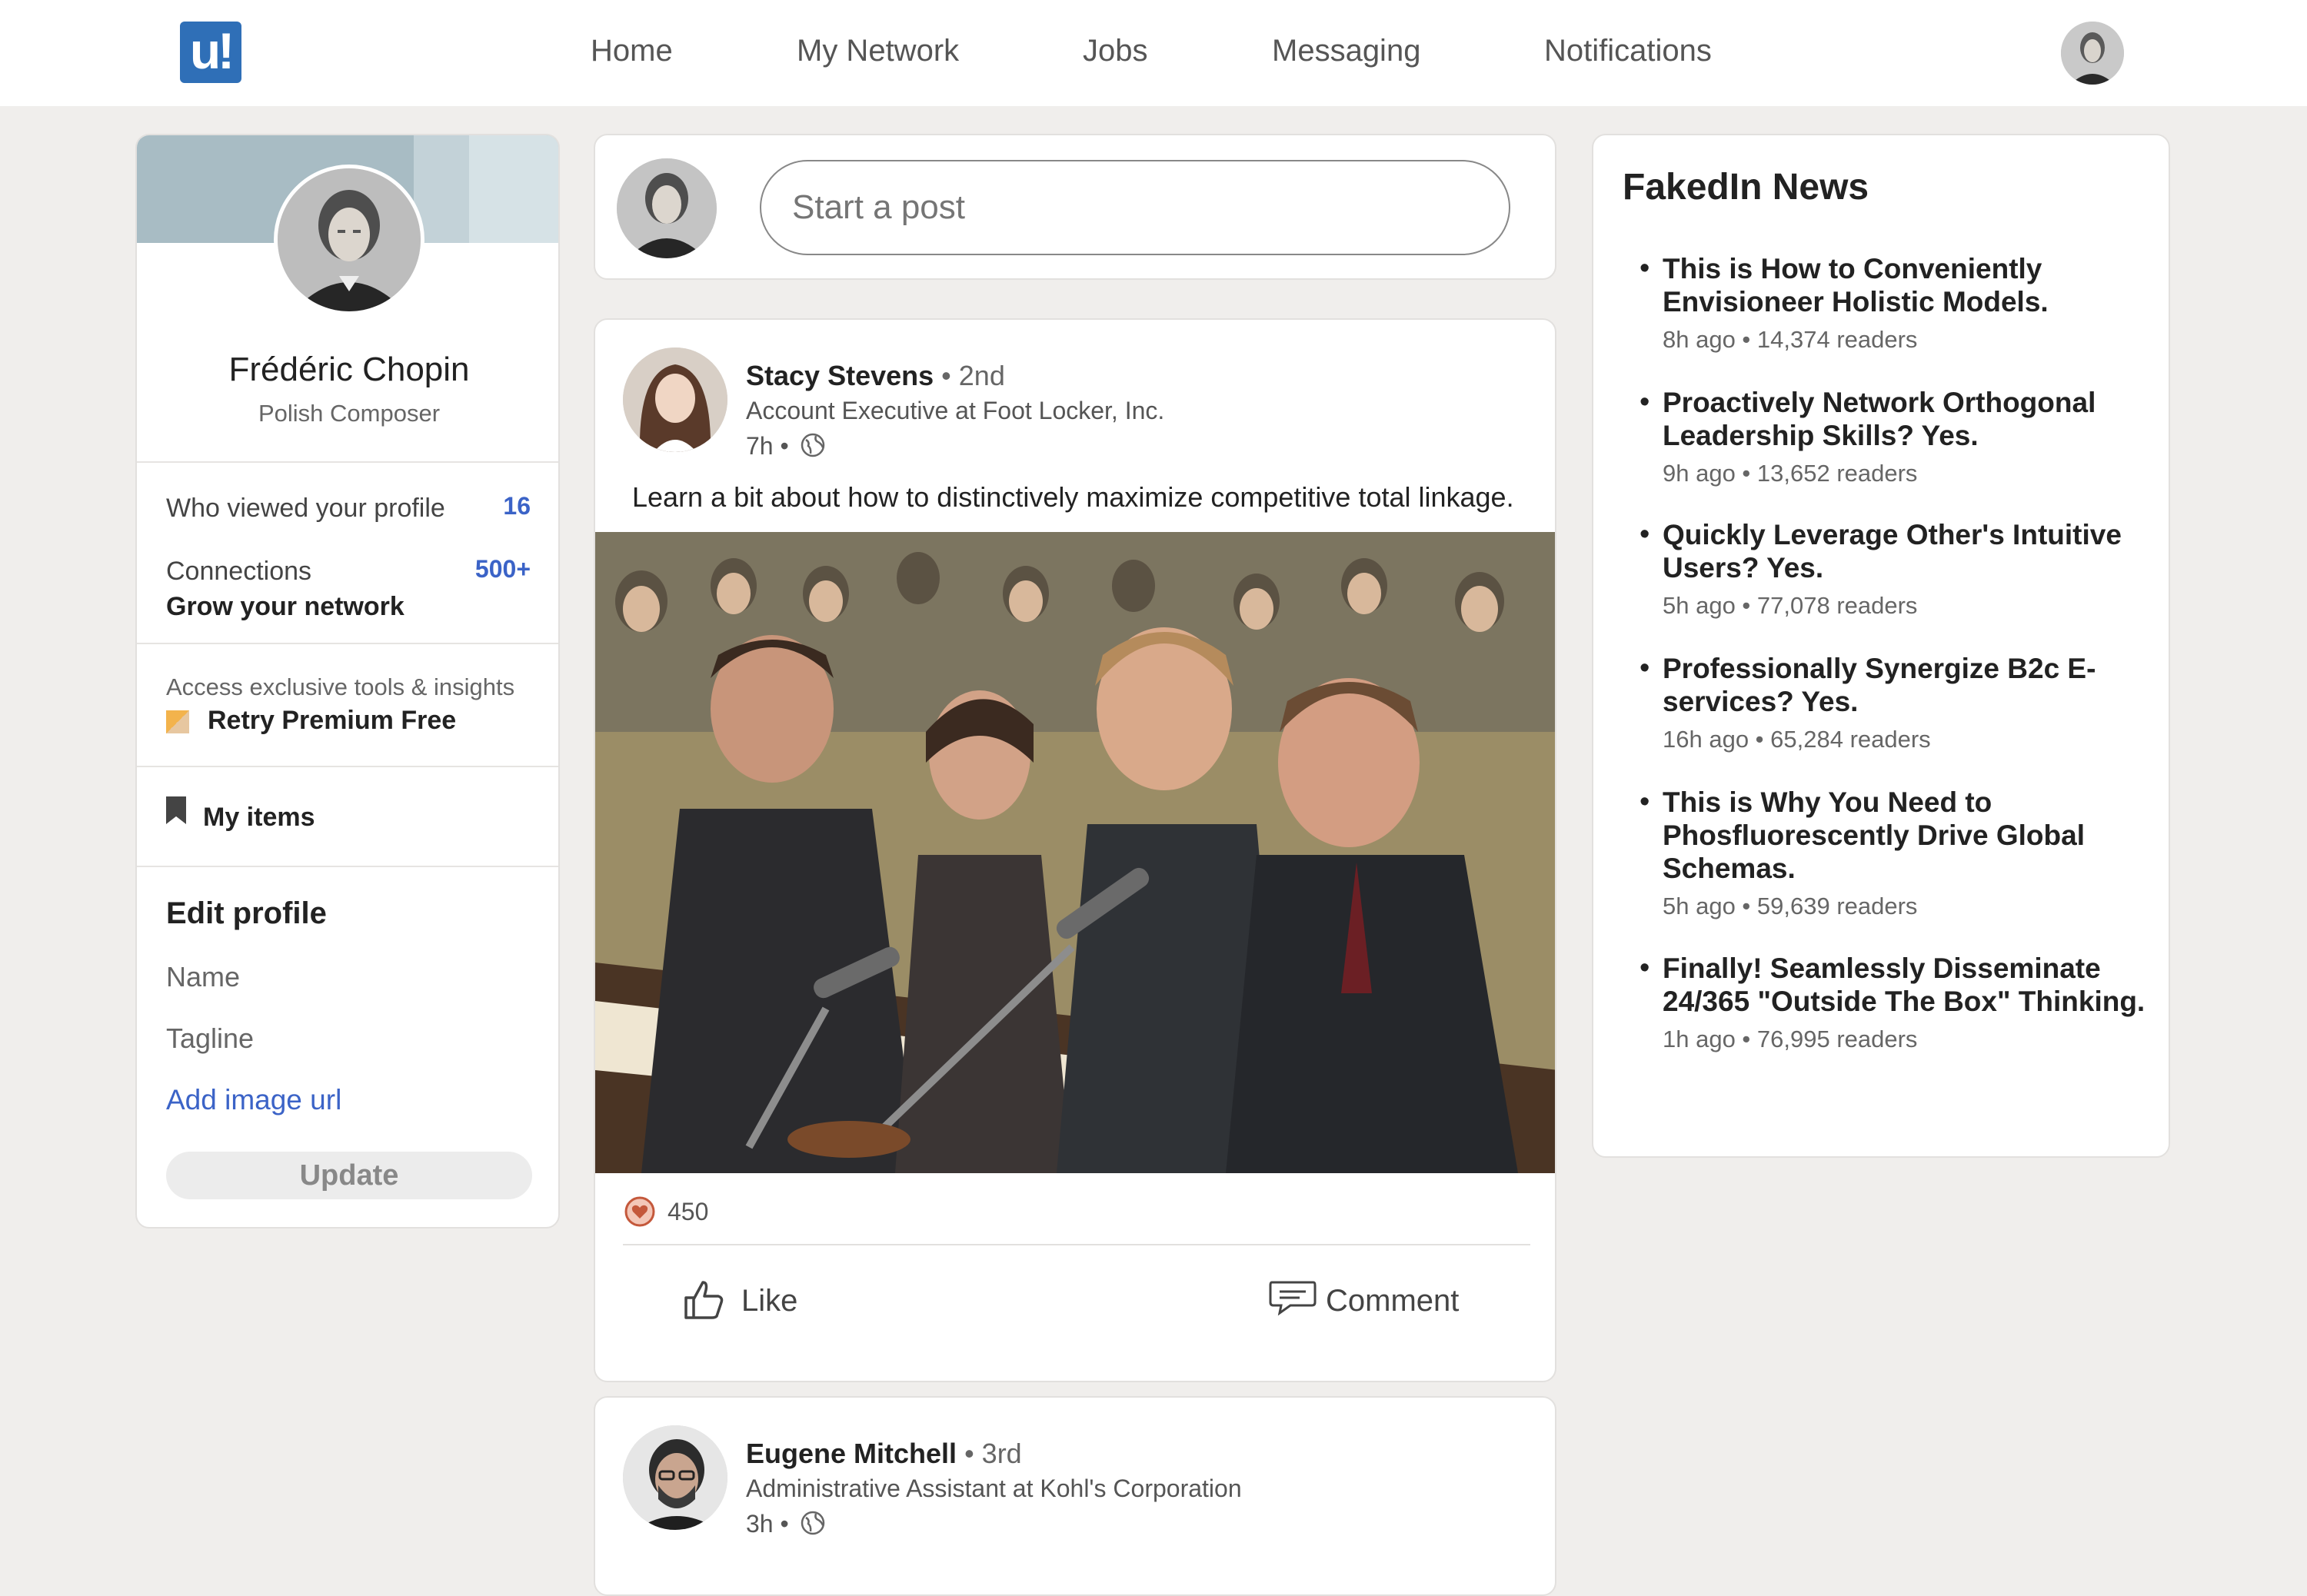 Image resolution: width=2307 pixels, height=1596 pixels. I want to click on nav-user-avatar, so click(2092, 53).